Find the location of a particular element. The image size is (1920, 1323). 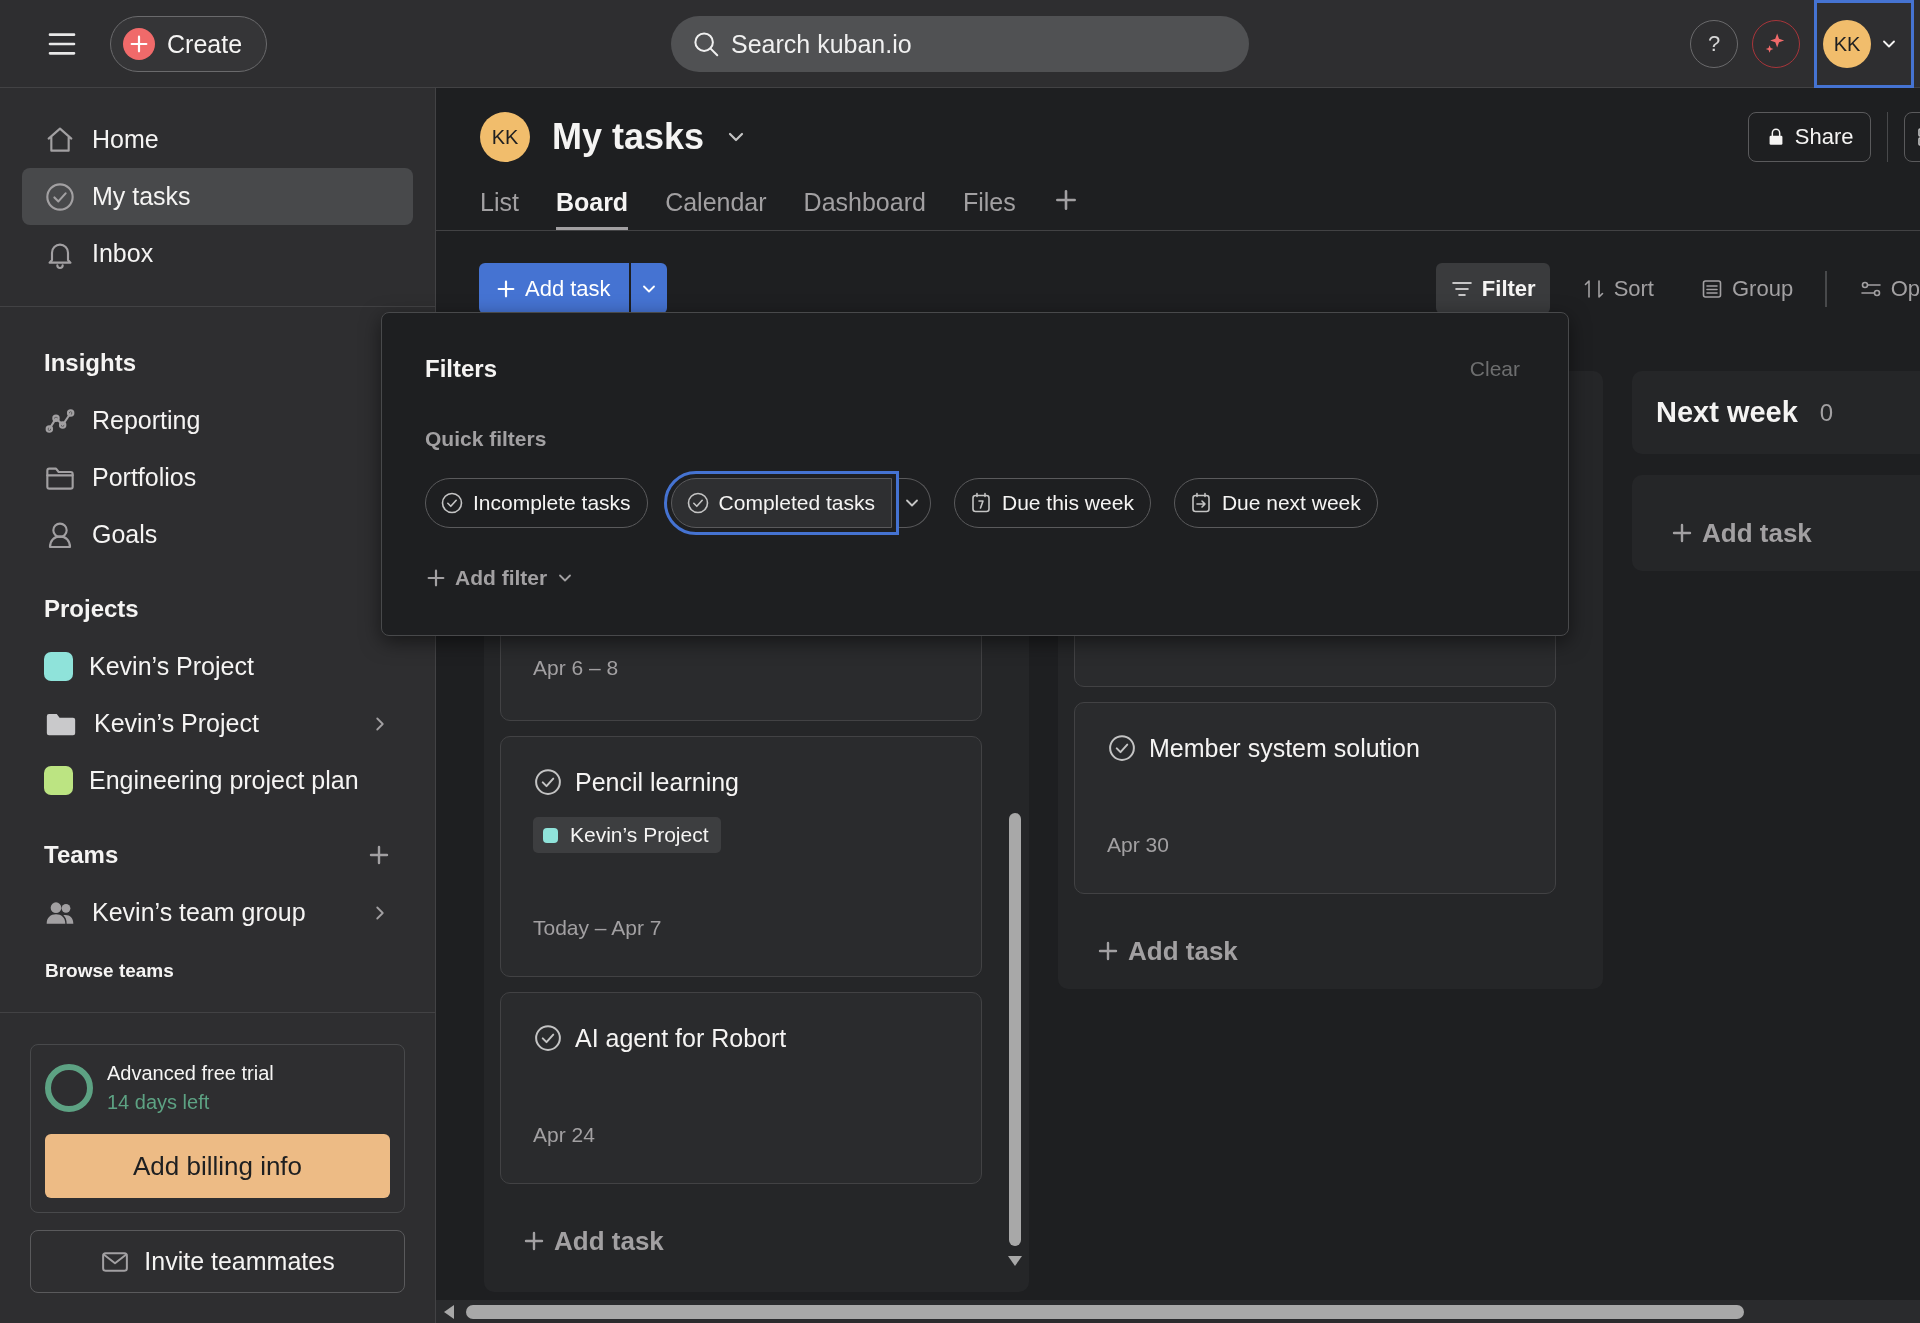

search-field: Search kuban.io is located at coordinates (960, 44).